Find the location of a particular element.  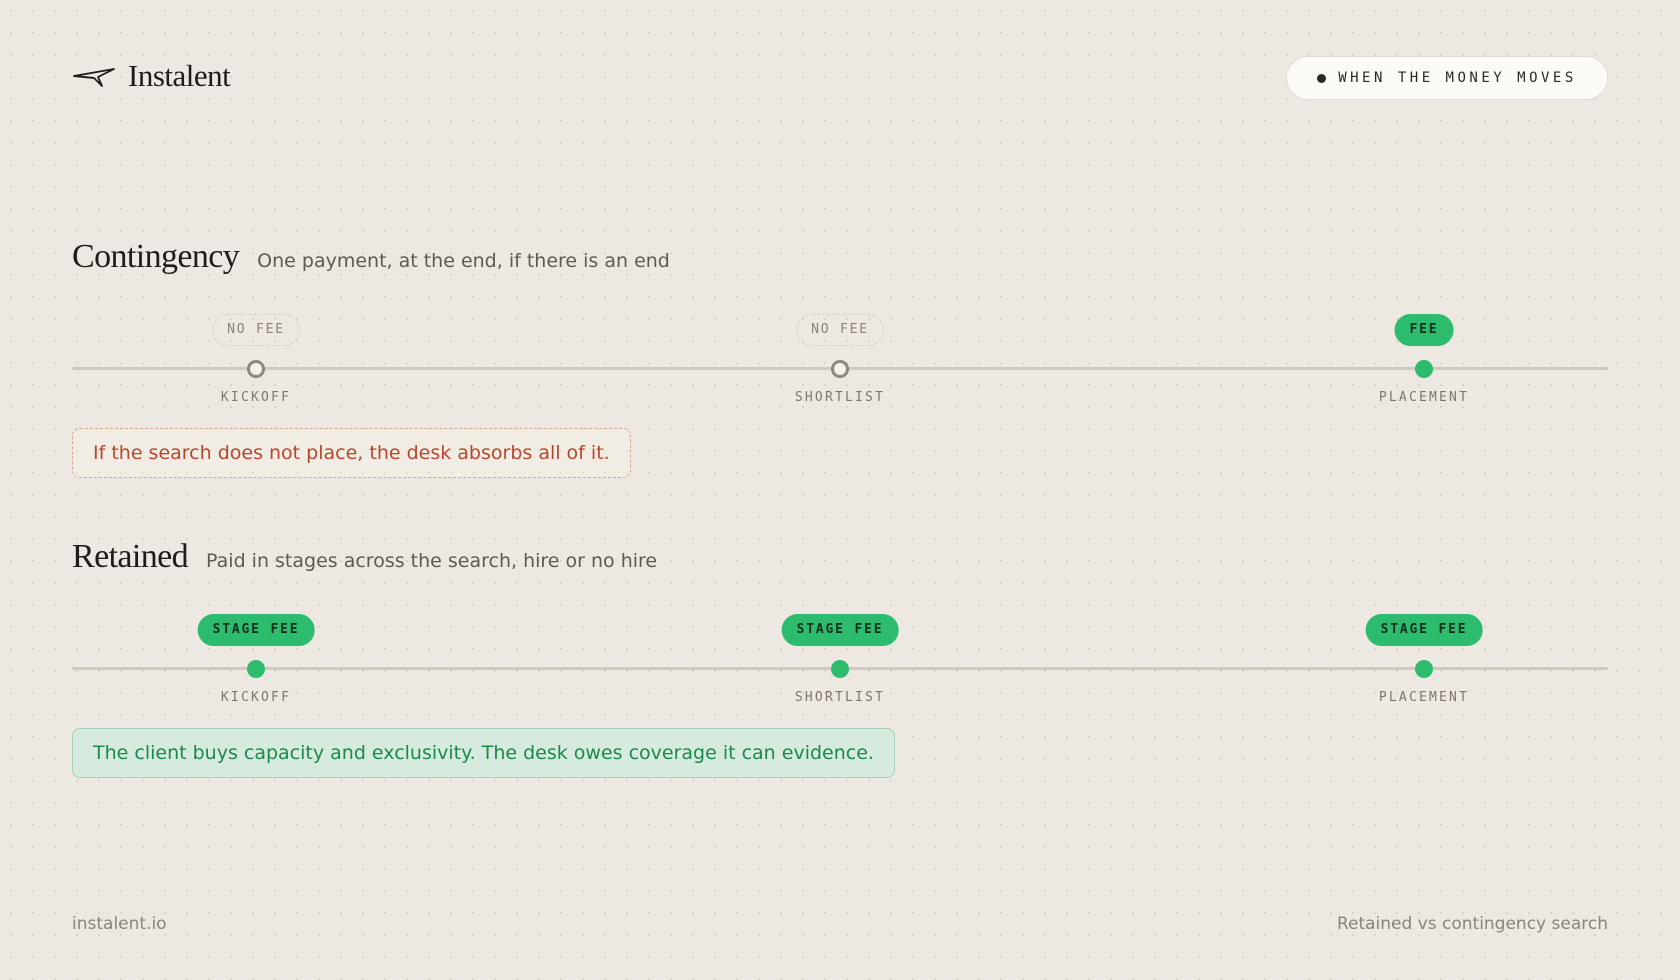

retained-stage-kickoff: STAGE FEE KICKOFF is located at coordinates (256, 669).